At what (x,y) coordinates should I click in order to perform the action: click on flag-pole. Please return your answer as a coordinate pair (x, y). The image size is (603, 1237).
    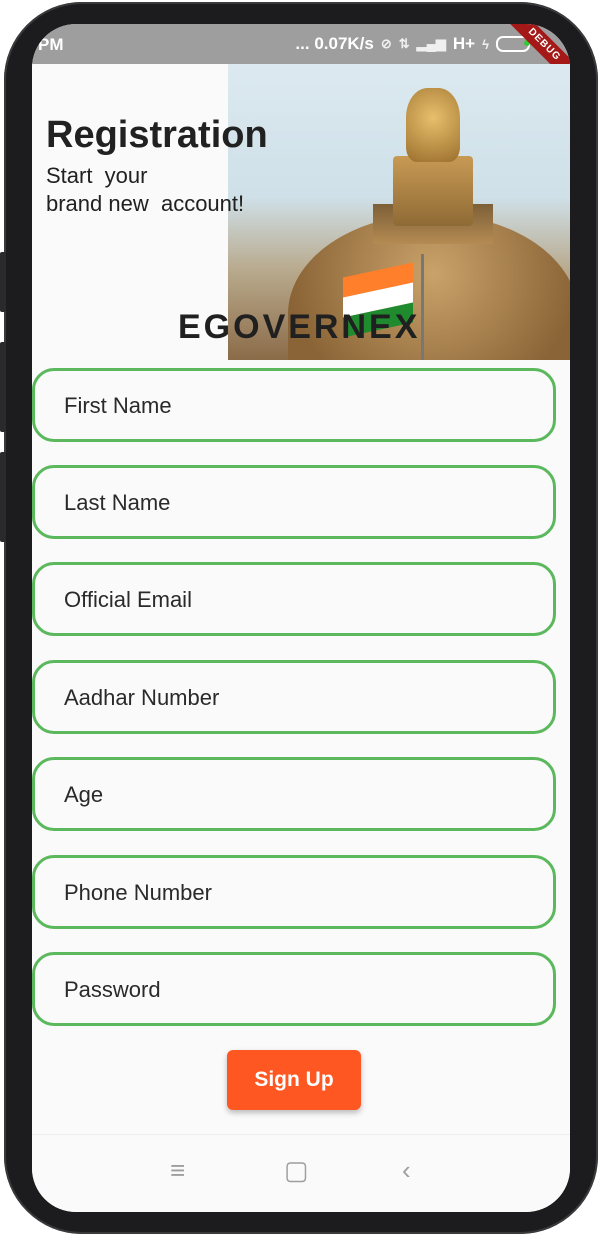
    Looking at the image, I should click on (422, 307).